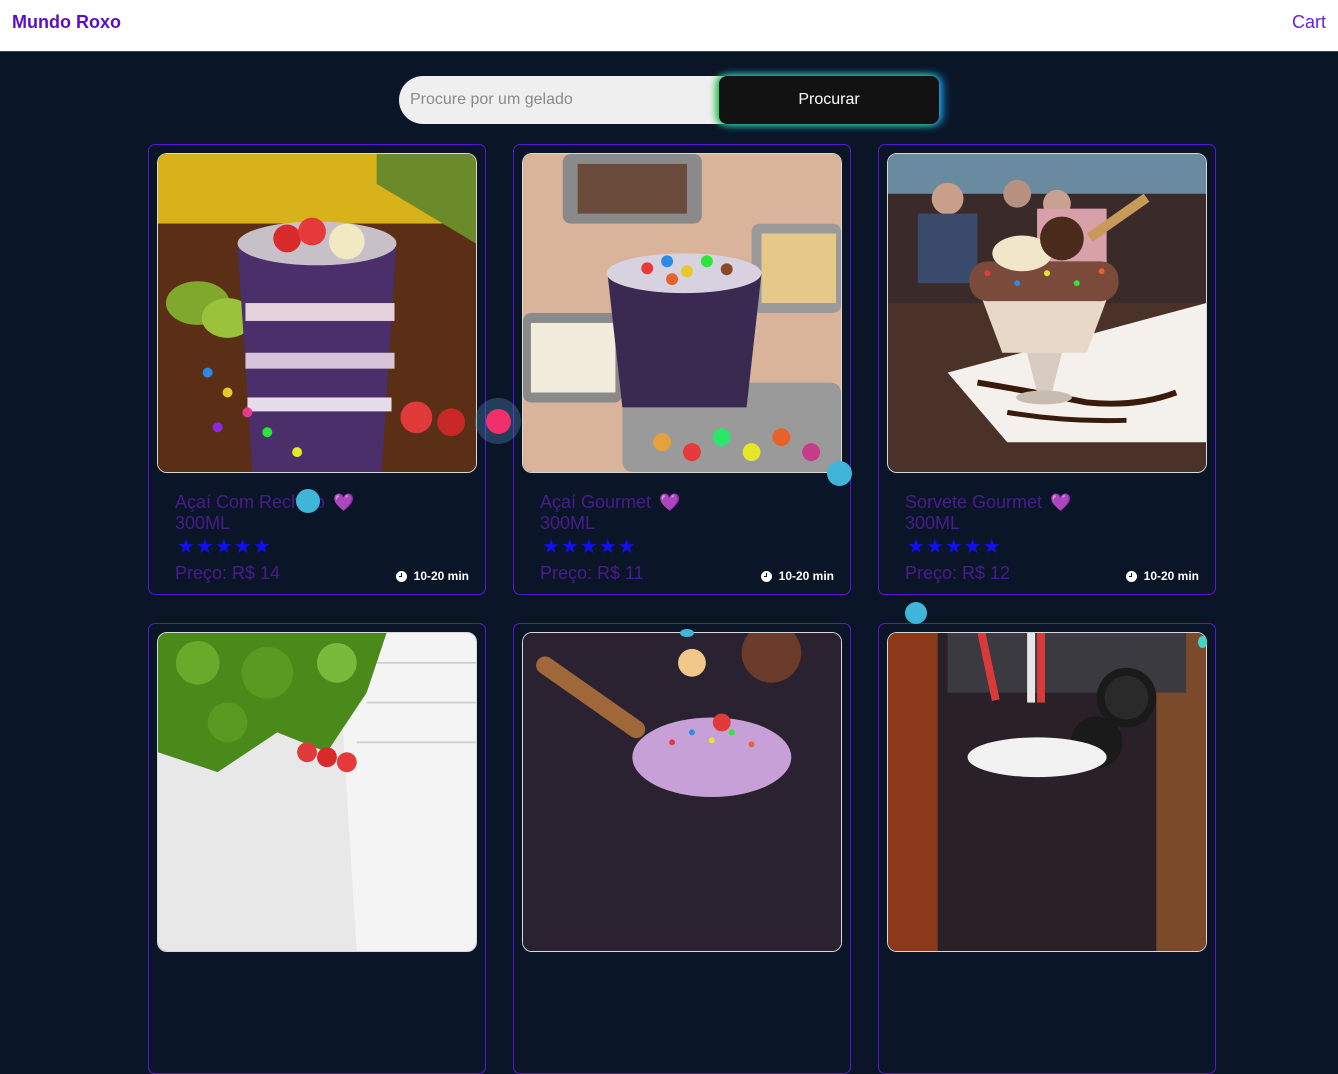 Image resolution: width=1338 pixels, height=1074 pixels. What do you see at coordinates (974, 502) in the screenshot?
I see `product-name: Sorvete Gourmet` at bounding box center [974, 502].